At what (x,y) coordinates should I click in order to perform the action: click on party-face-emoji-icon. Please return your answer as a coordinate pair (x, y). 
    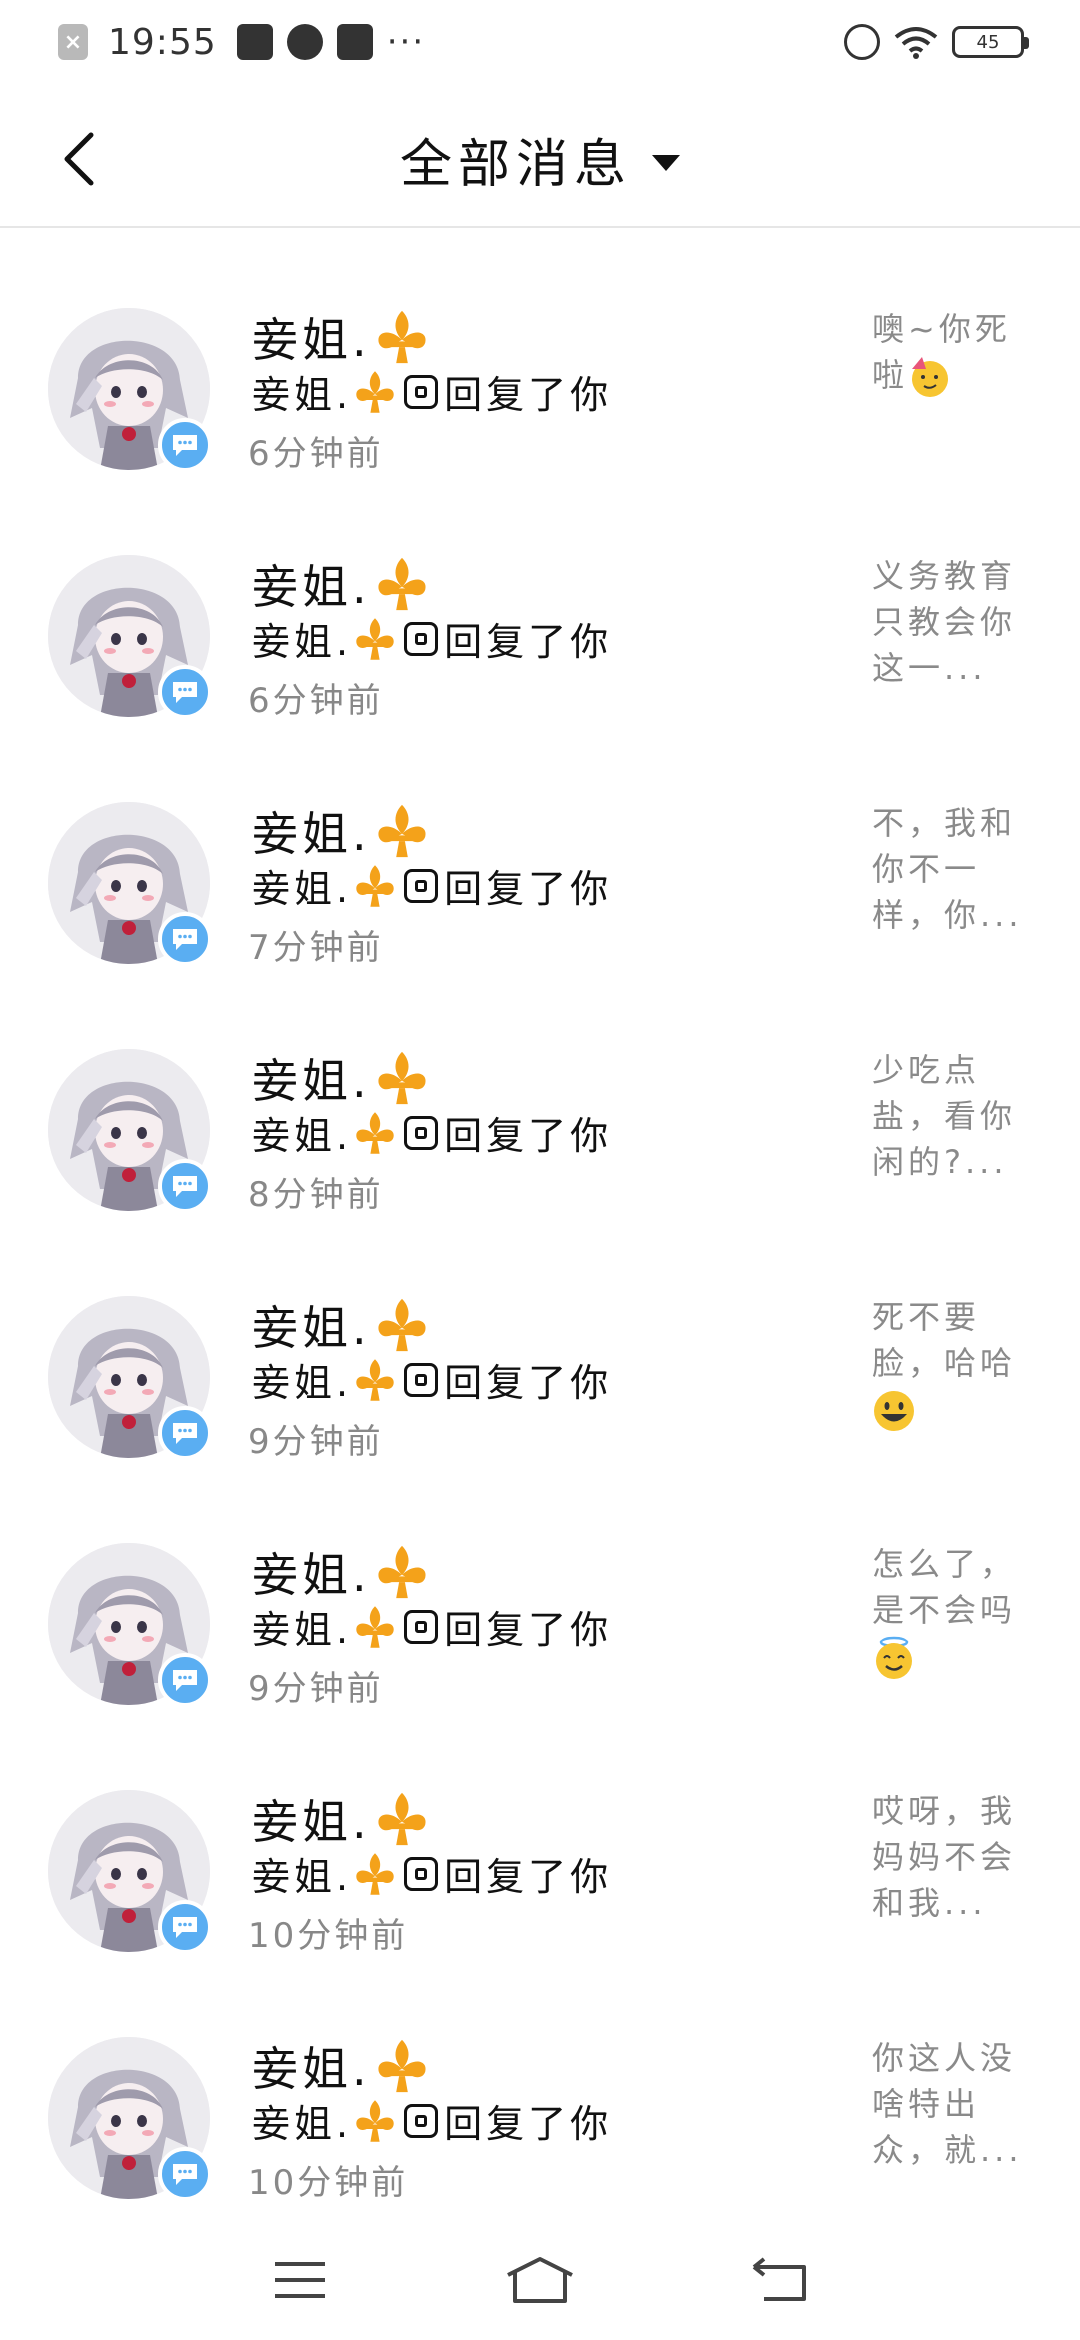
    Looking at the image, I should click on (930, 377).